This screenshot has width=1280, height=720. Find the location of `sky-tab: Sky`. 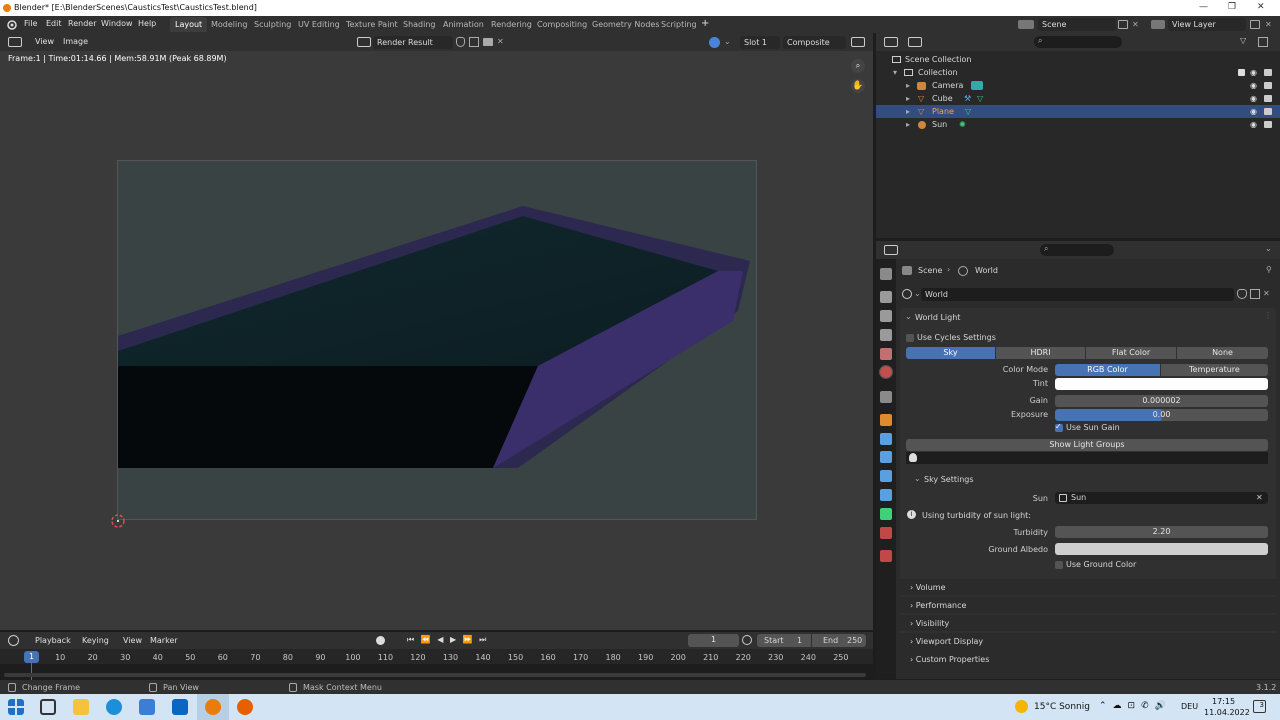

sky-tab: Sky is located at coordinates (950, 353).